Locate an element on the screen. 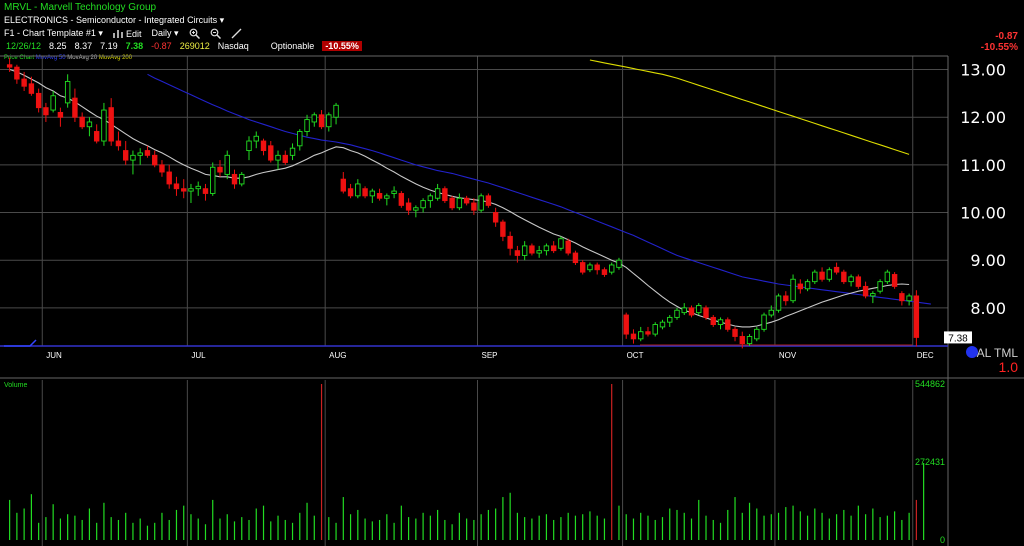 This screenshot has width=1024, height=546. last-price-tag: 7.38 is located at coordinates (958, 338).